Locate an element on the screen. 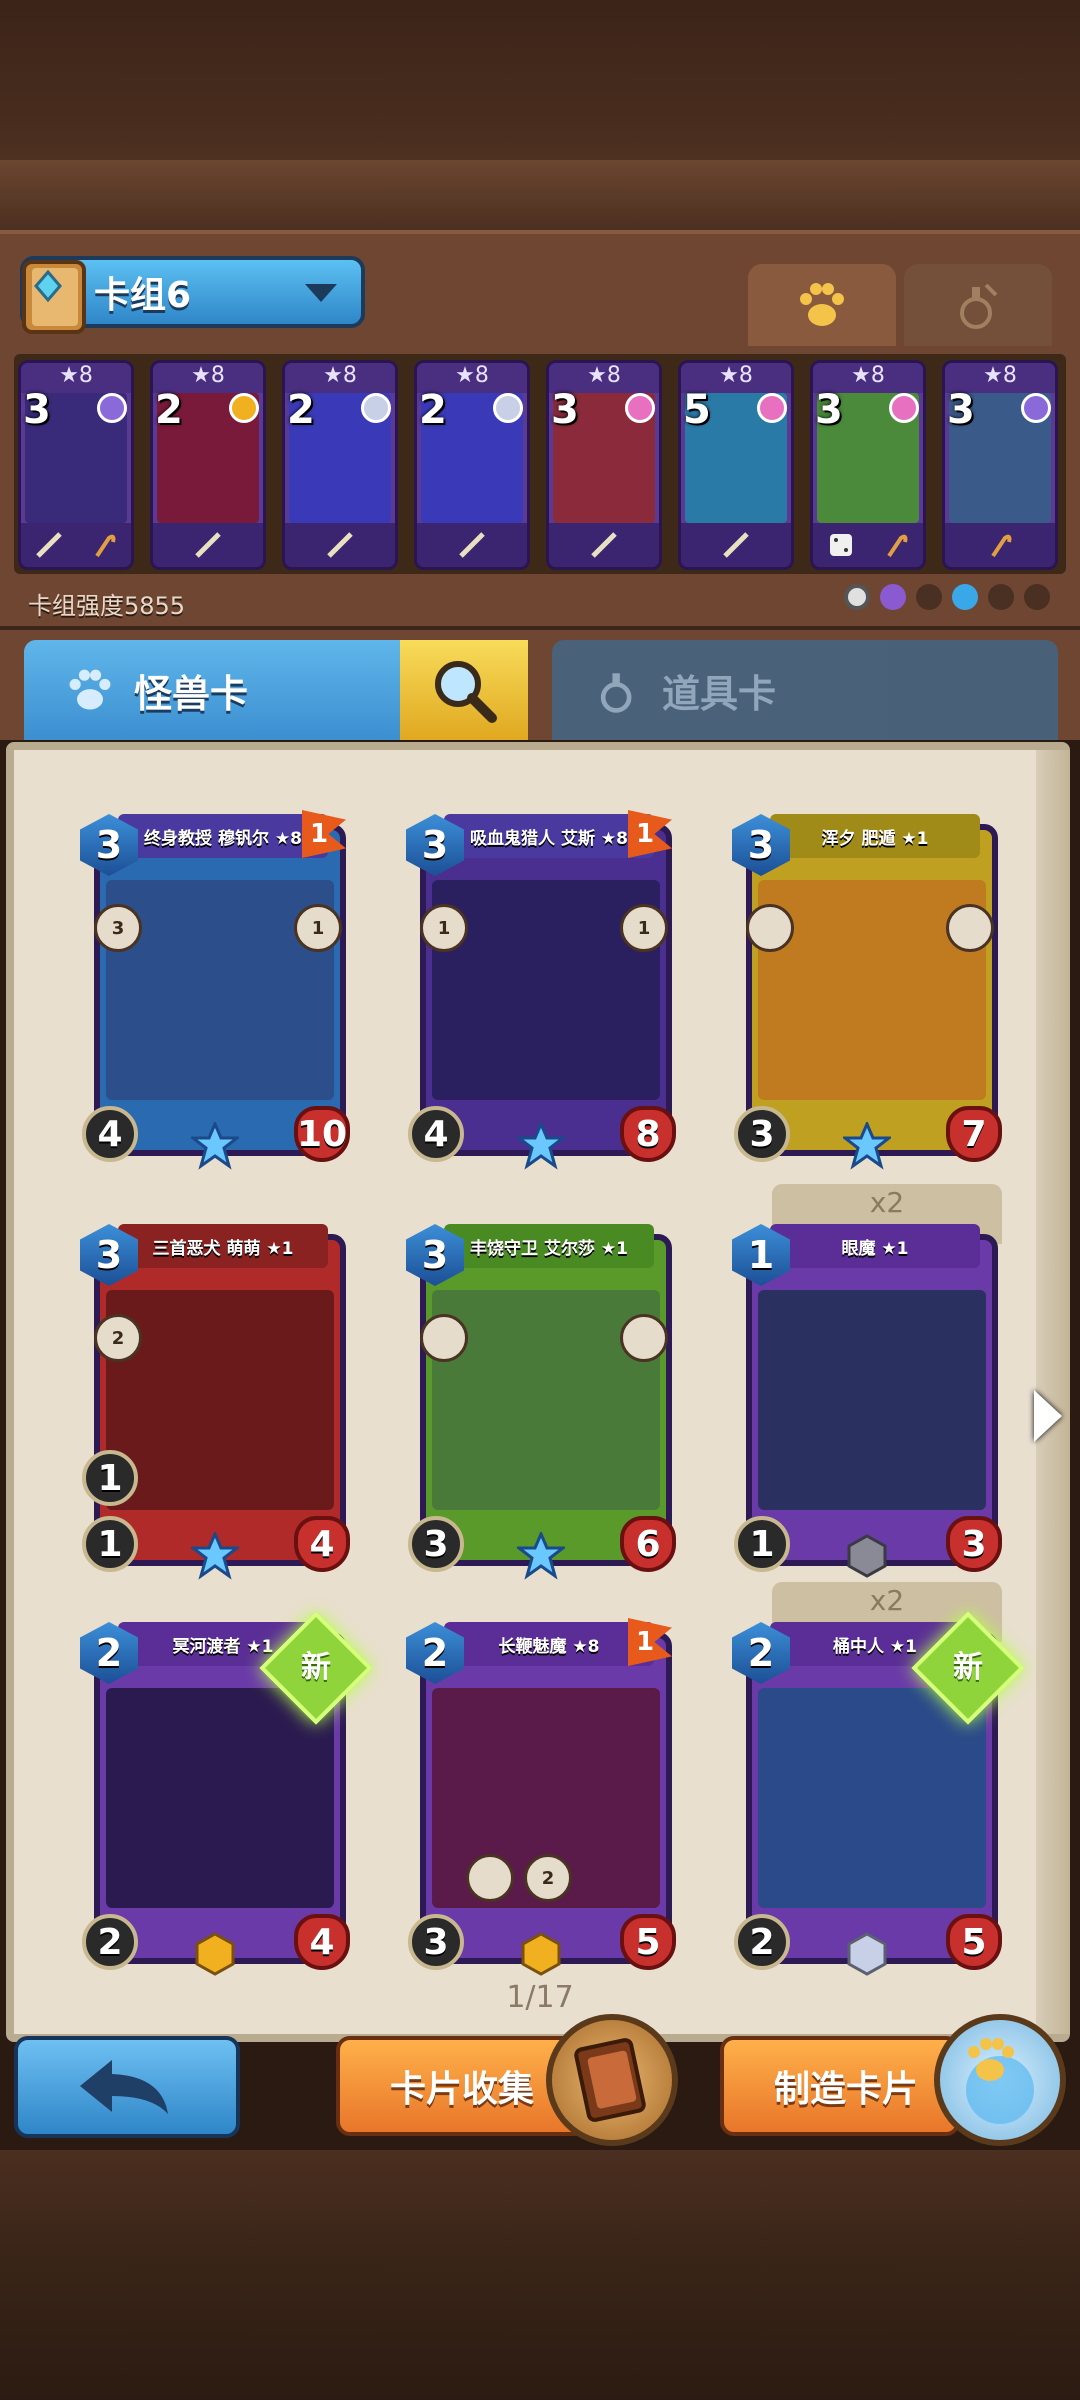  monster-card: 终身教授 穆钒尔 ★8 3 1 3 1 4 10 is located at coordinates (215, 988).